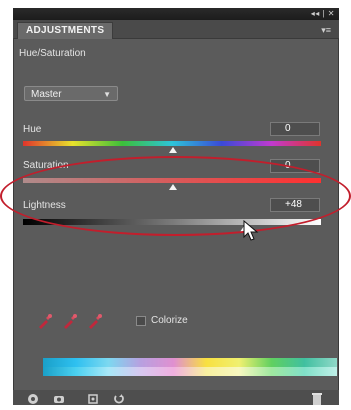  Describe the element at coordinates (172, 222) in the screenshot. I see `lightness-slider-track` at that location.